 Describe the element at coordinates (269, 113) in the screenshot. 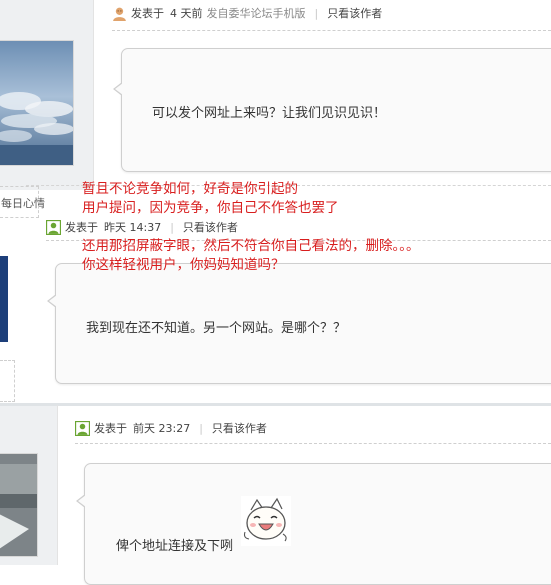

I see `post-content: 可以发个网址上来吗？让我们见识见识！` at that location.